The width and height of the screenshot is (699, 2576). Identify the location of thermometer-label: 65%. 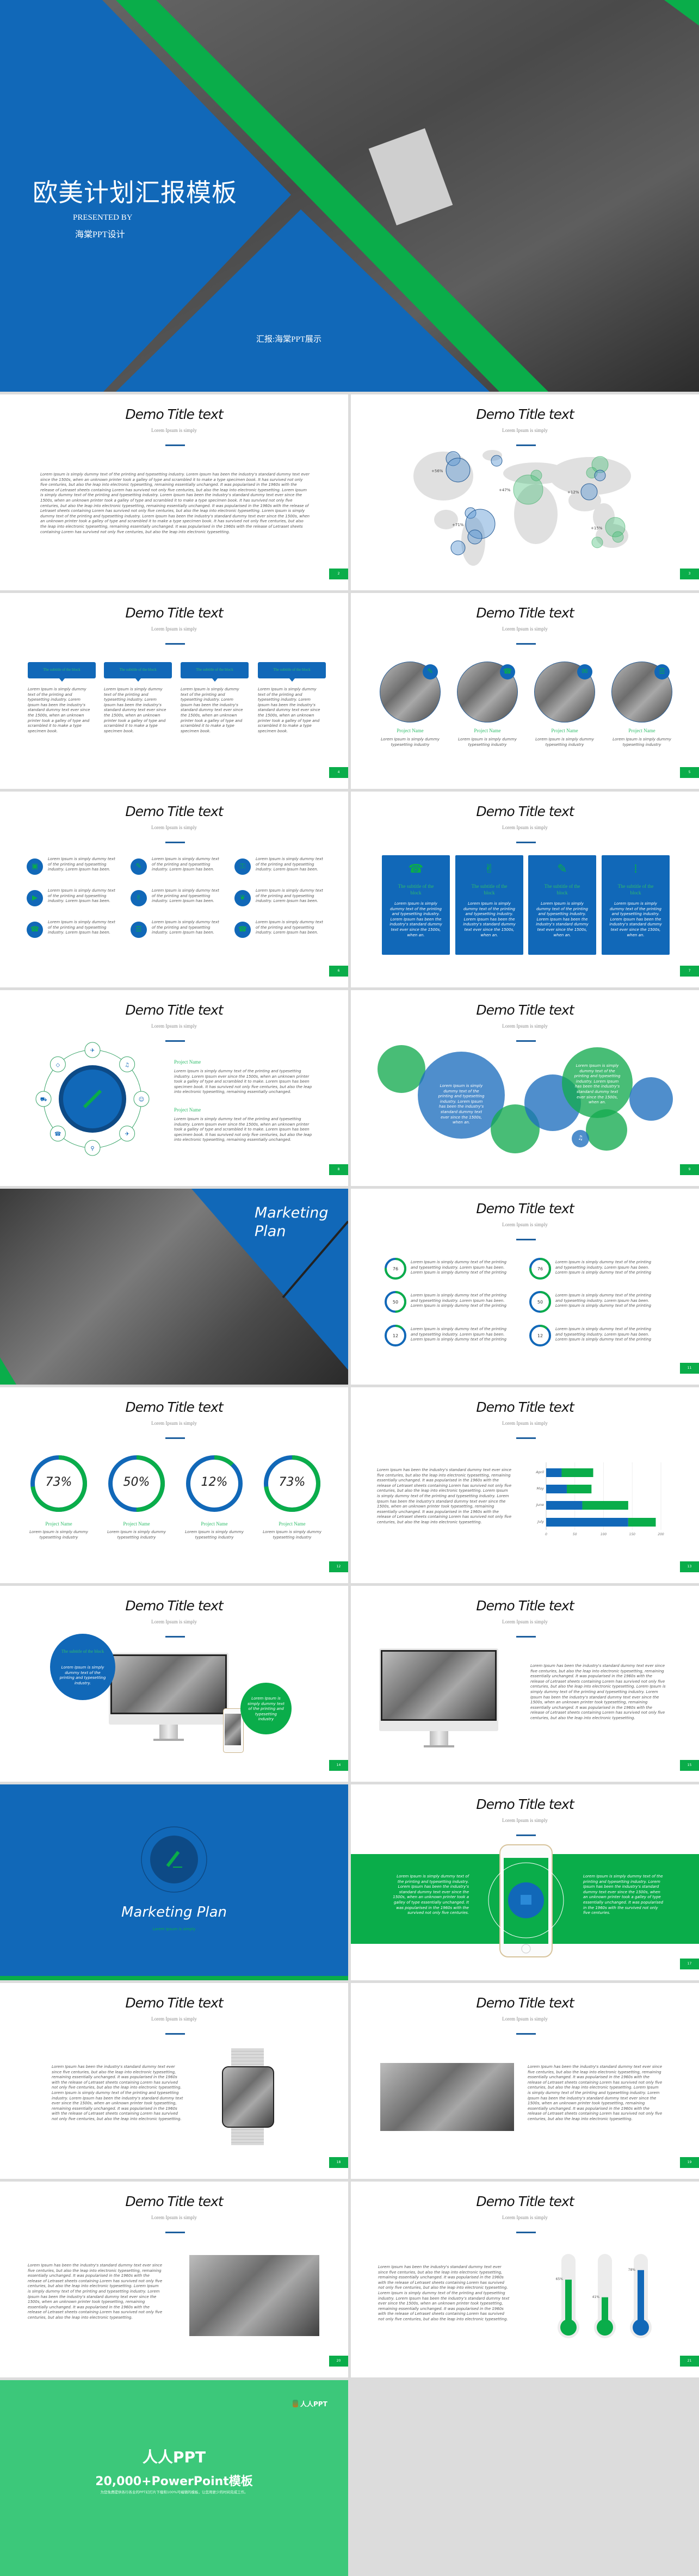
(559, 2280).